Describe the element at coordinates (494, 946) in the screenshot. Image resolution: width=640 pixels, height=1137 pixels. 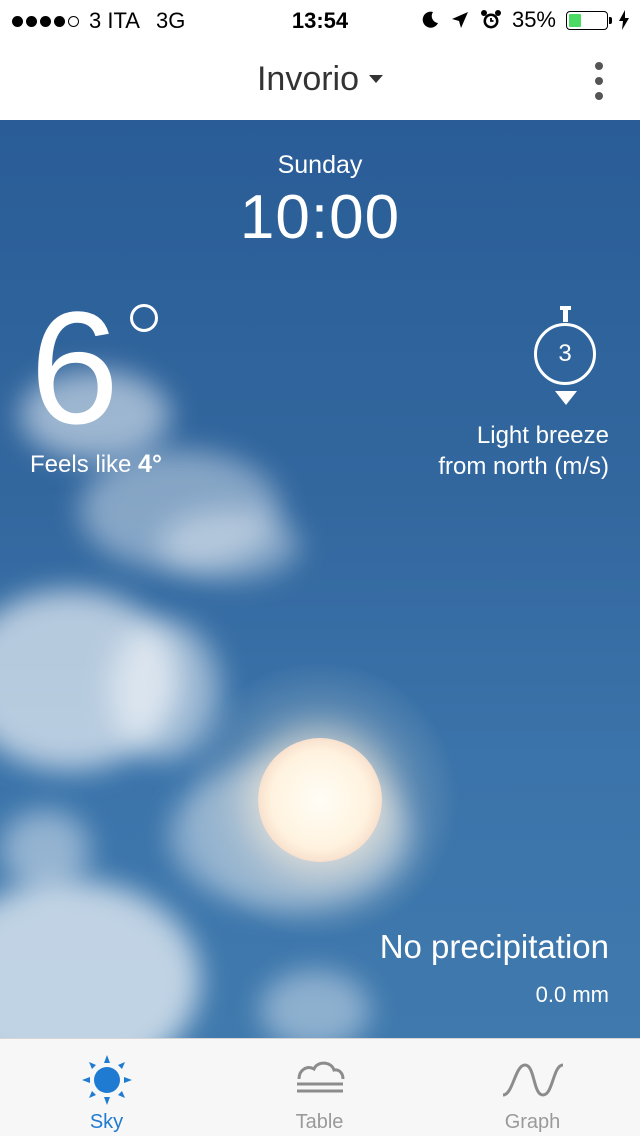
I see `precipitation-label: No precipitation` at that location.